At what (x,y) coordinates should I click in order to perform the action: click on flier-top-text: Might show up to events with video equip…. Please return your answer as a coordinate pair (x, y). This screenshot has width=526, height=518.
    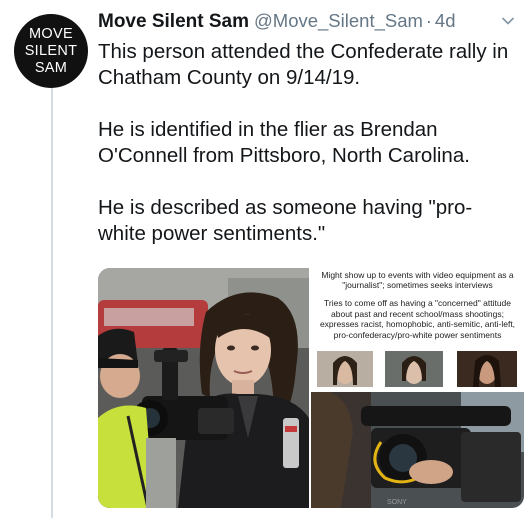
    Looking at the image, I should click on (417, 280).